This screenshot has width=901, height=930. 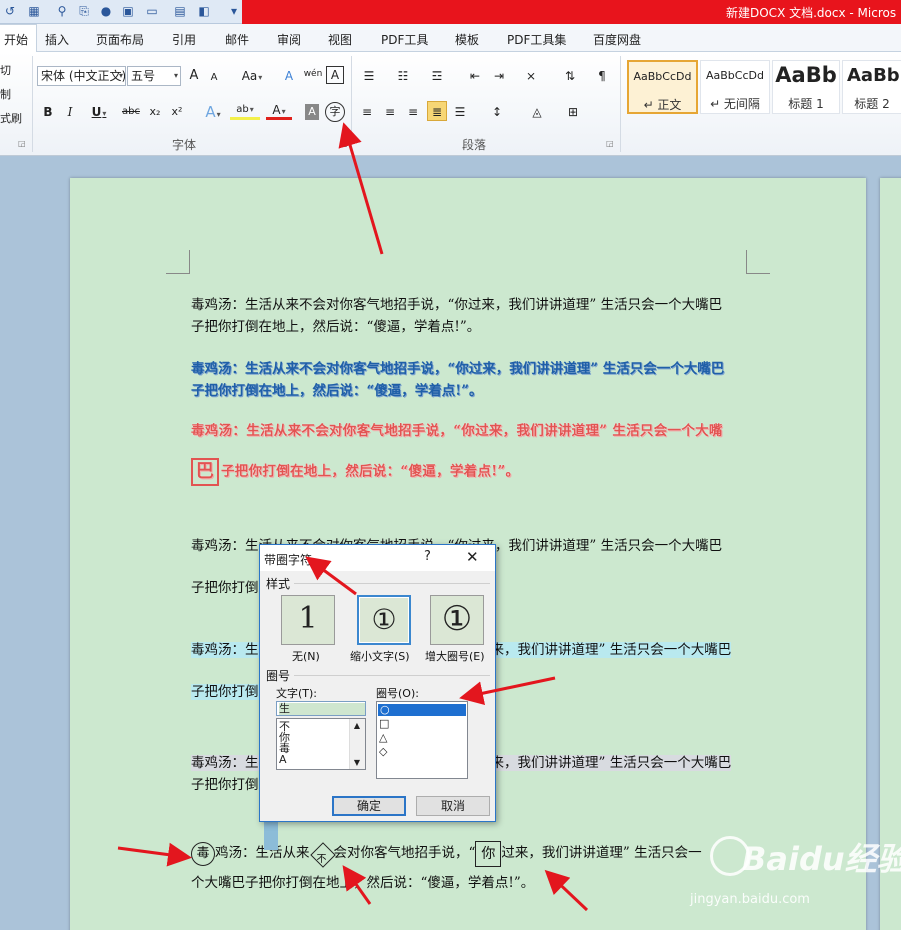 I want to click on style-option-enlarge-symbol: ①, so click(x=457, y=620).